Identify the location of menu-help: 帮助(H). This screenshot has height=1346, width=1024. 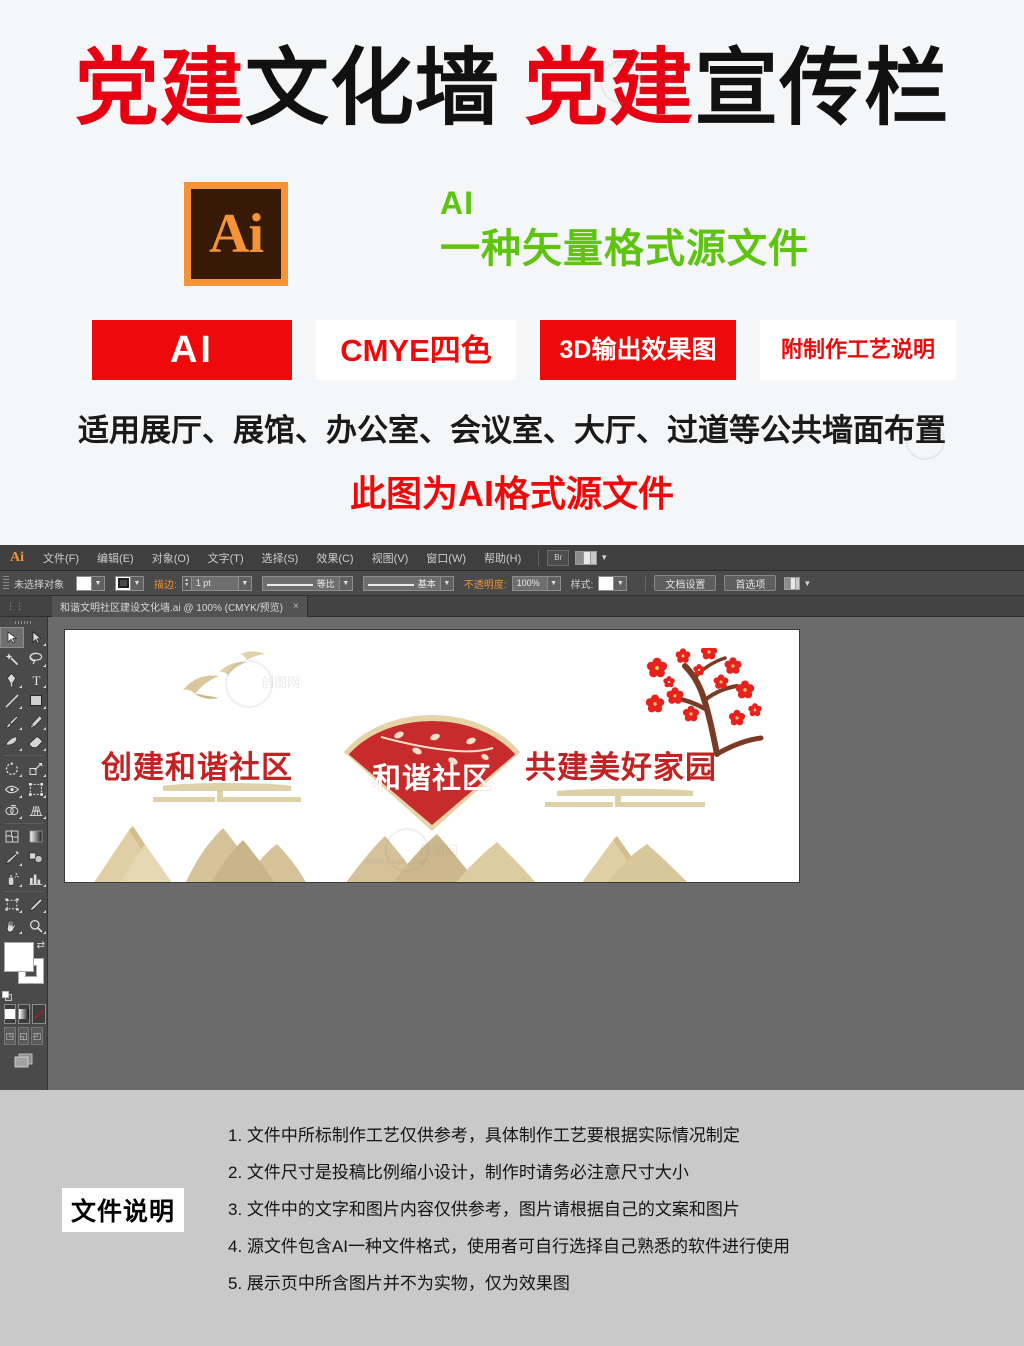
(502, 558).